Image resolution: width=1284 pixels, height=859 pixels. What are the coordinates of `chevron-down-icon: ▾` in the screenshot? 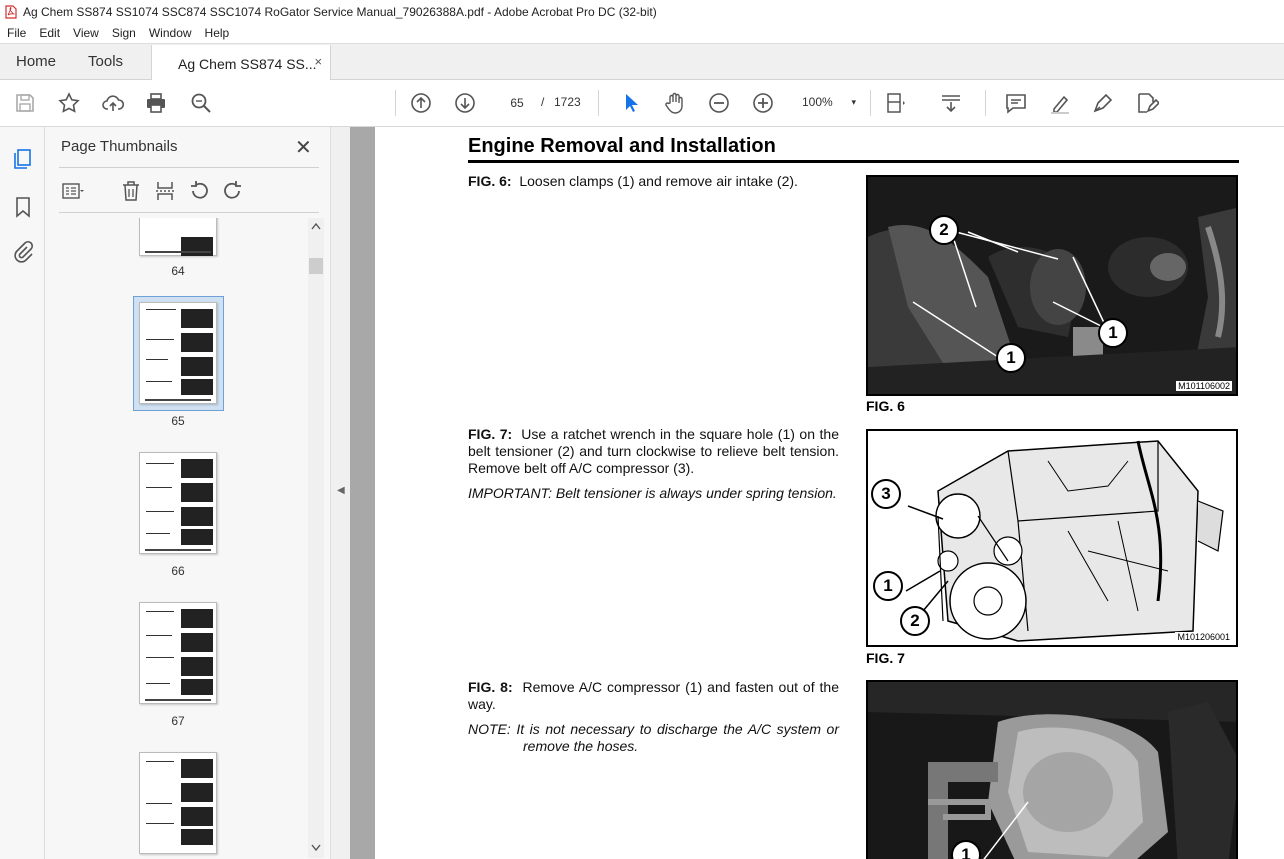 It's located at (853, 102).